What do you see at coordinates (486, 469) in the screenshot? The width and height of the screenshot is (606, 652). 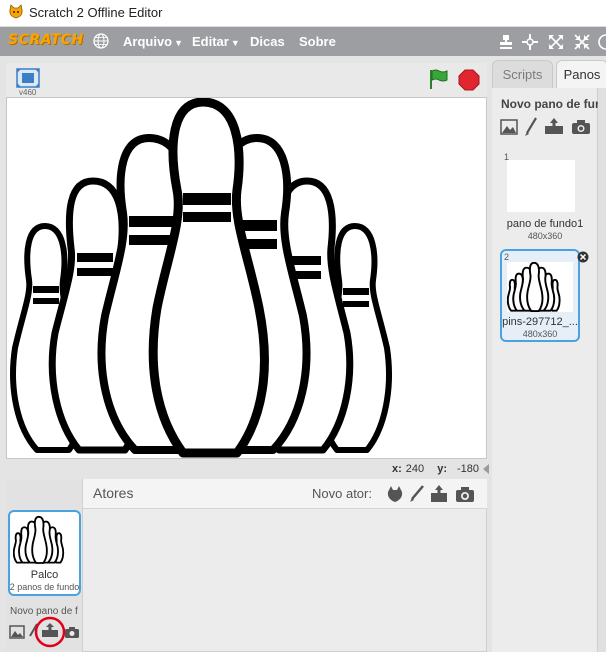 I see `collapse-arrow-icon` at bounding box center [486, 469].